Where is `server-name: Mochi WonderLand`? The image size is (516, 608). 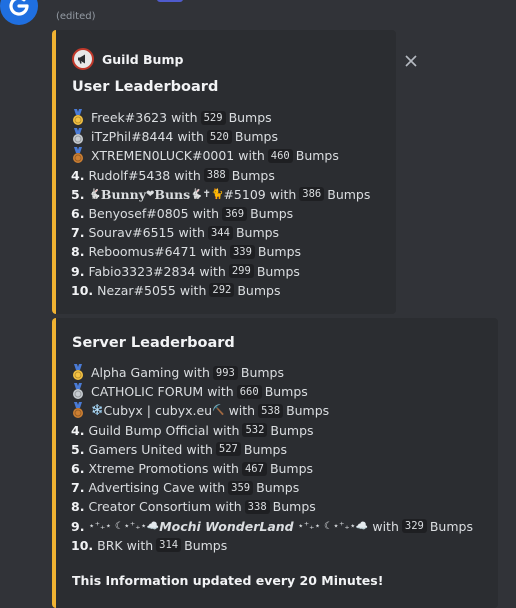 server-name: Mochi WonderLand is located at coordinates (226, 526).